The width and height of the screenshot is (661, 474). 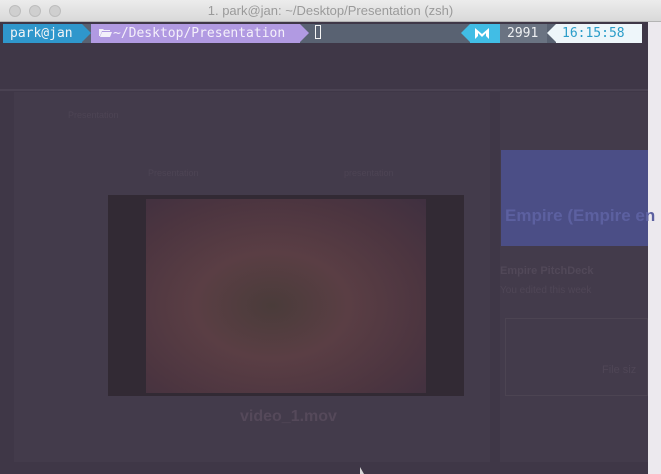 I want to click on history-segment, so click(x=485, y=33).